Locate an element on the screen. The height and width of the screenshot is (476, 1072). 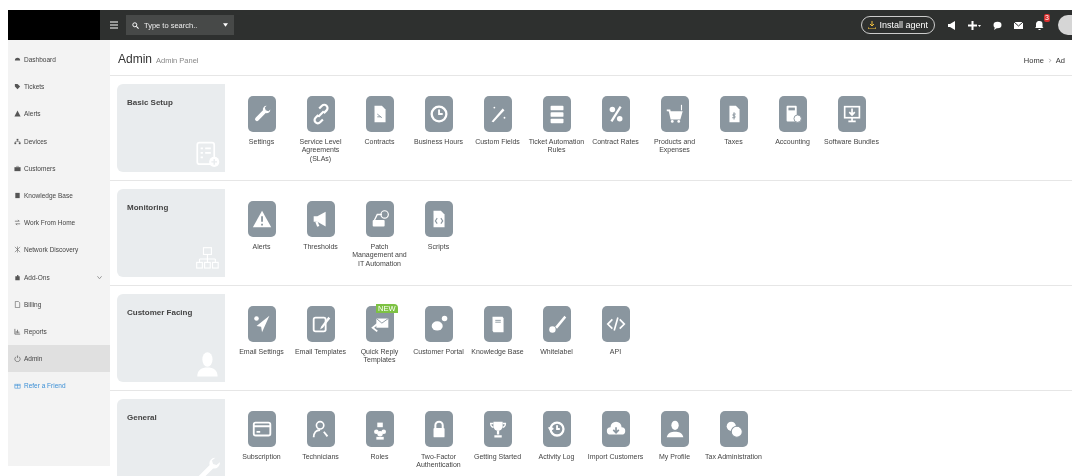
code-icon is located at coordinates (615, 324).